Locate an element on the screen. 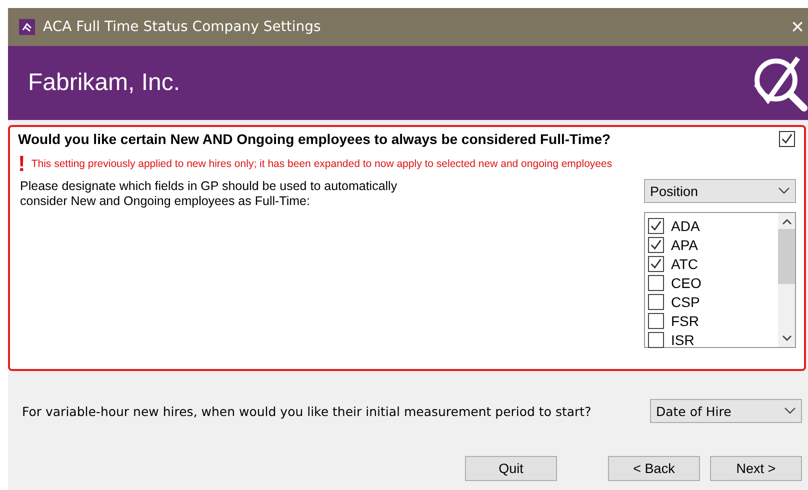 The image size is (808, 490). button: Next > is located at coordinates (756, 468).